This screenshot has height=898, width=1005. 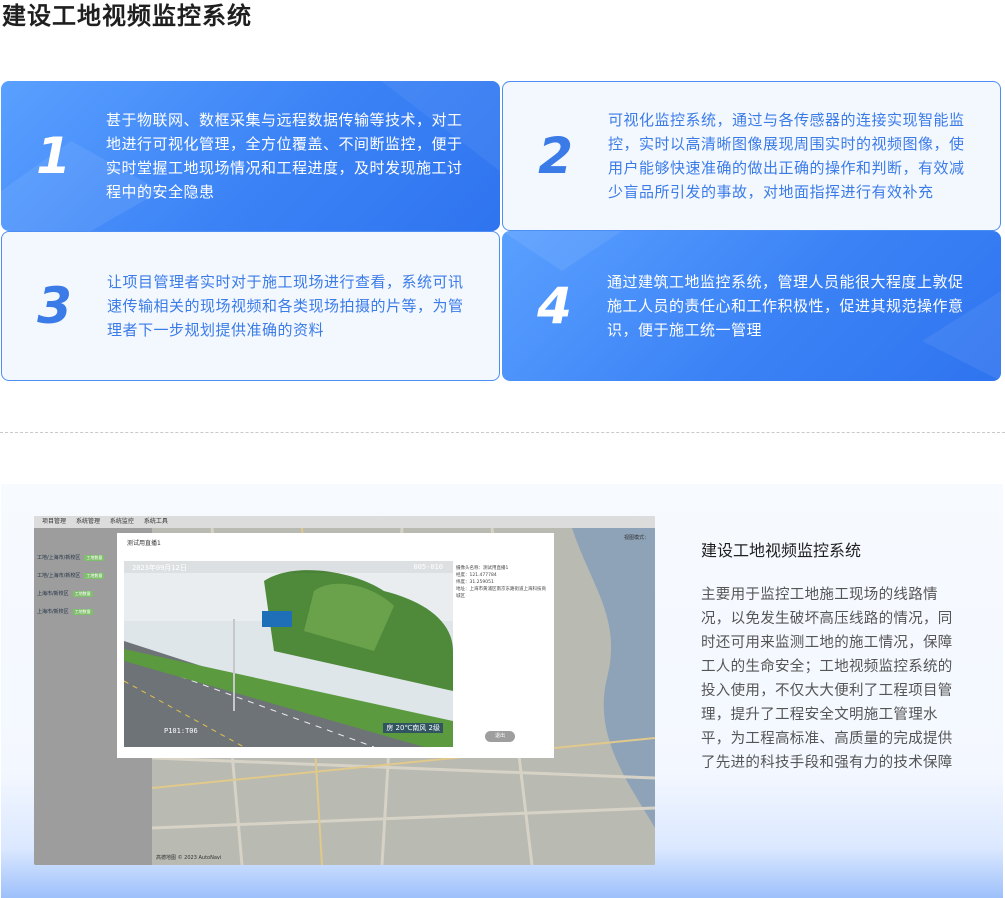 I want to click on dashed-divider, so click(x=502, y=432).